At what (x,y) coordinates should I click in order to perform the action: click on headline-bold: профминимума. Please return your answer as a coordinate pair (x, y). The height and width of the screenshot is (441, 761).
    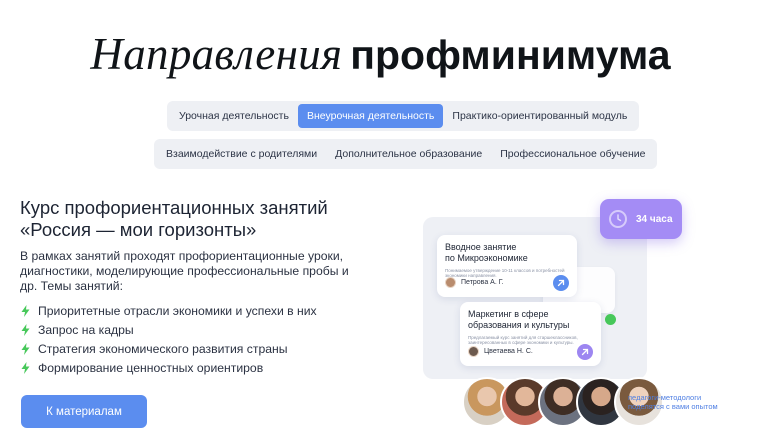
    Looking at the image, I should click on (510, 55).